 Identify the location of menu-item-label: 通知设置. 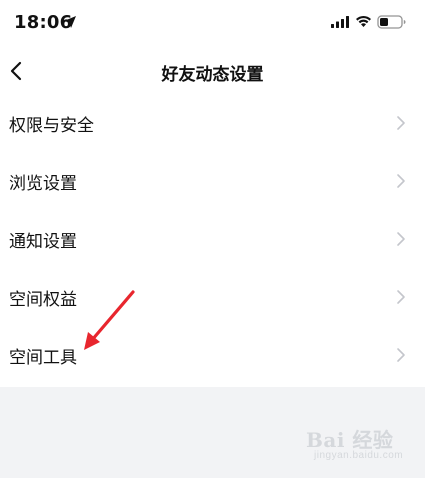
(43, 242).